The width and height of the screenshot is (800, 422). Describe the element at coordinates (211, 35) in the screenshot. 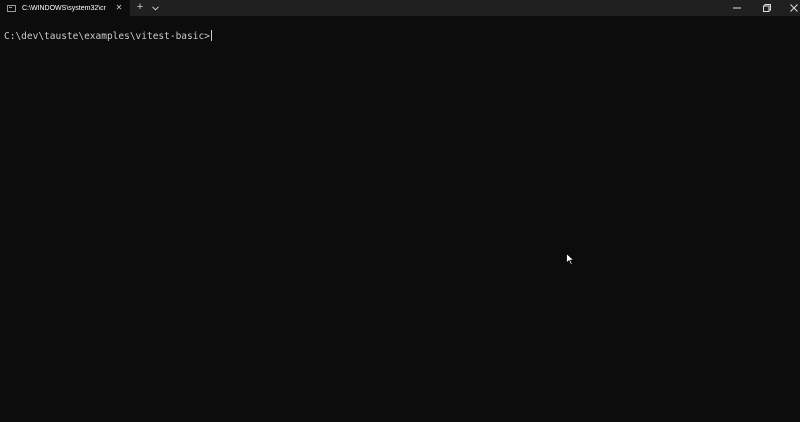

I see `text-cursor` at that location.